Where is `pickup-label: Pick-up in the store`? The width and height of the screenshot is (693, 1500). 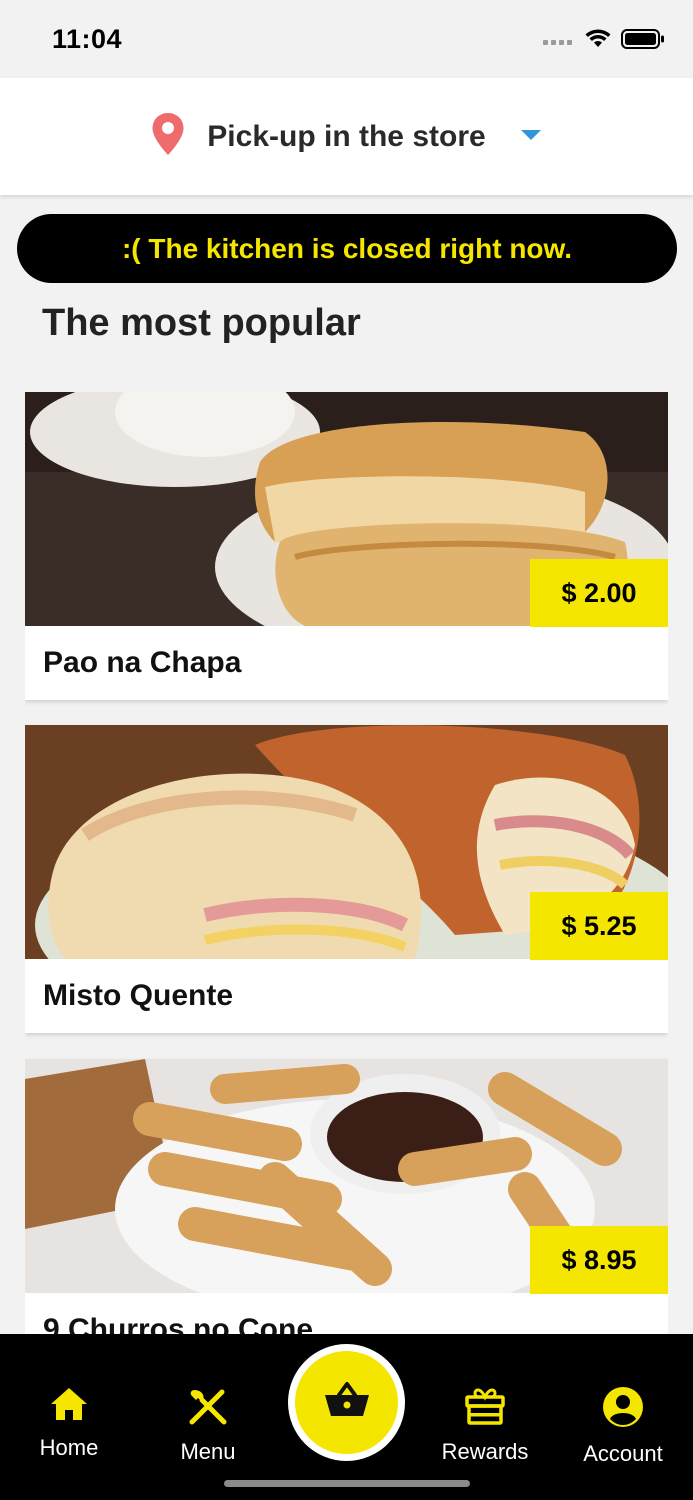 pickup-label: Pick-up in the store is located at coordinates (346, 136).